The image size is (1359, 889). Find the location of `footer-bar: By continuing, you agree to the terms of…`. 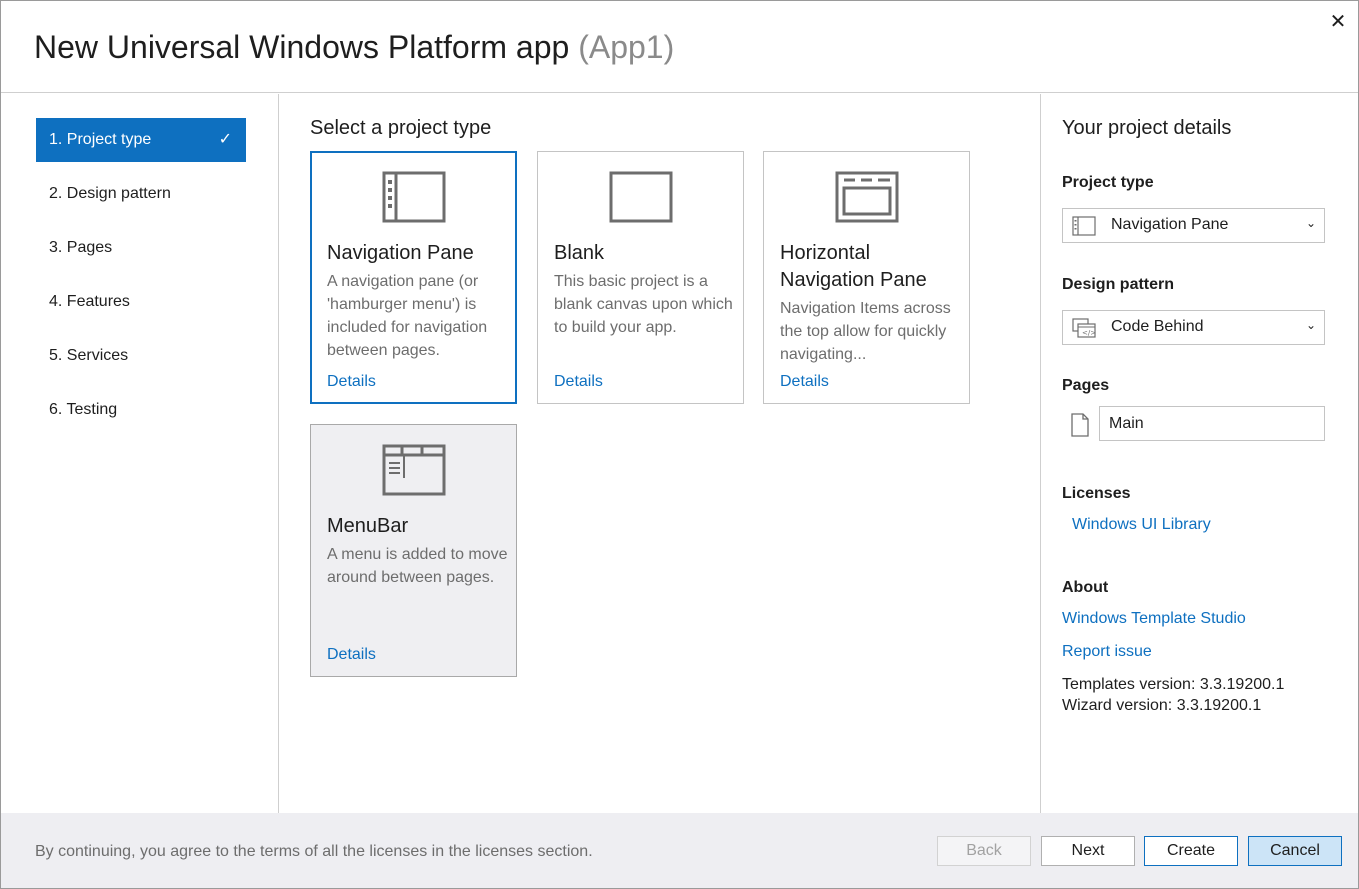

footer-bar: By continuing, you agree to the terms of… is located at coordinates (679, 850).